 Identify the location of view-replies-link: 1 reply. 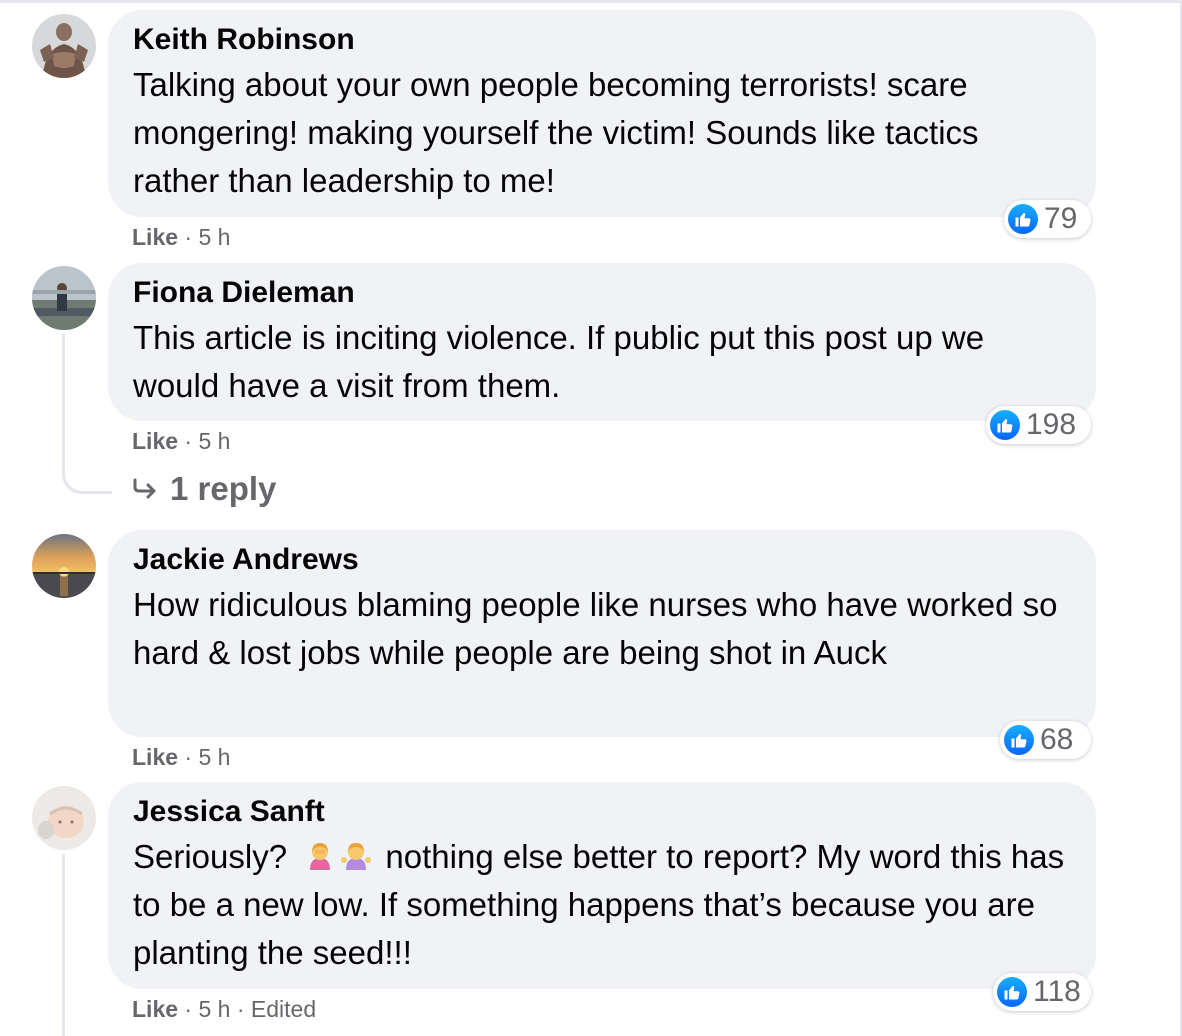
(204, 489).